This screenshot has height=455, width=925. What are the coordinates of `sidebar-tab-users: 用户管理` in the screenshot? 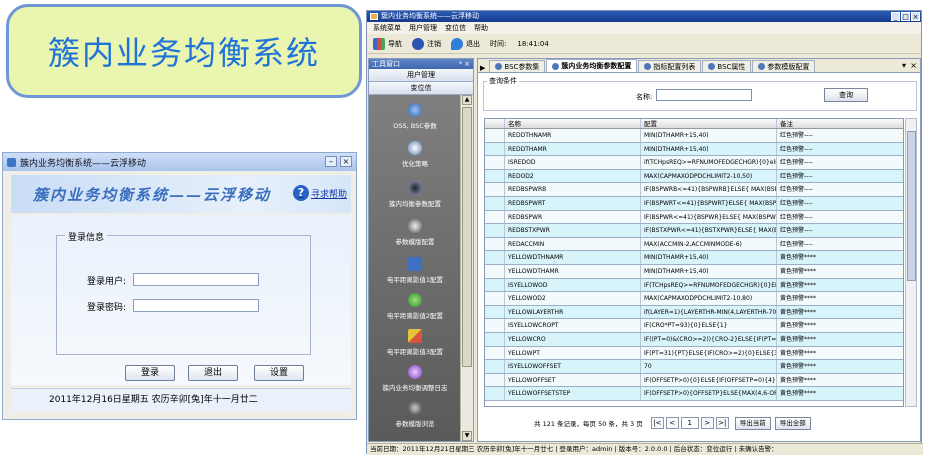 It's located at (421, 75).